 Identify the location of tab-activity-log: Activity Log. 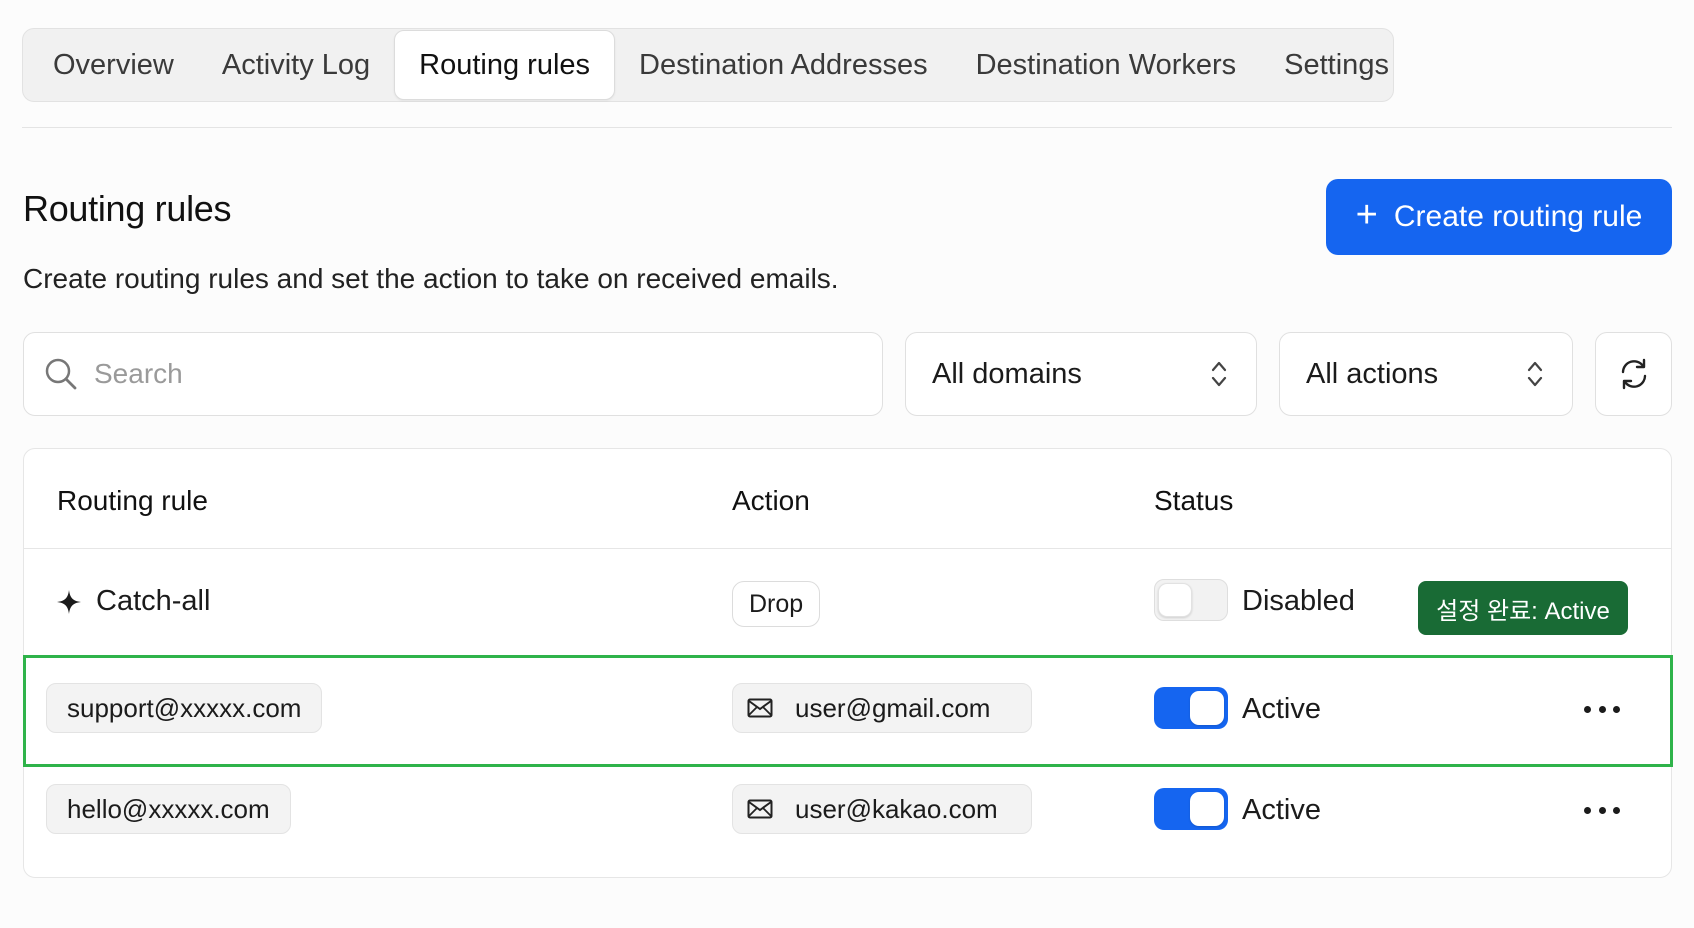
(296, 65).